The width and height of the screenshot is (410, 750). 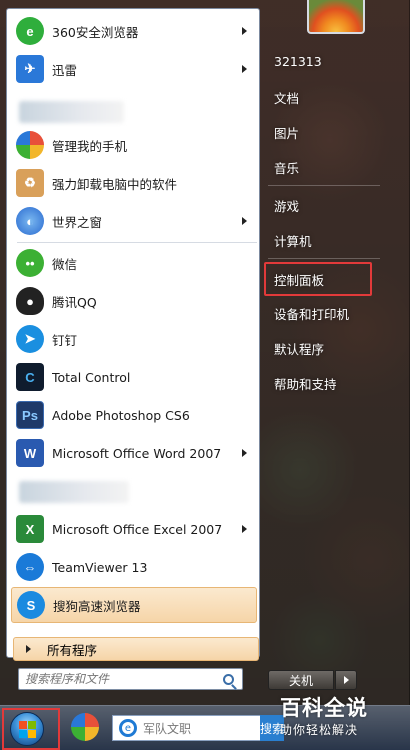 What do you see at coordinates (134, 145) in the screenshot?
I see `program-phone-manager: 管理我的手机` at bounding box center [134, 145].